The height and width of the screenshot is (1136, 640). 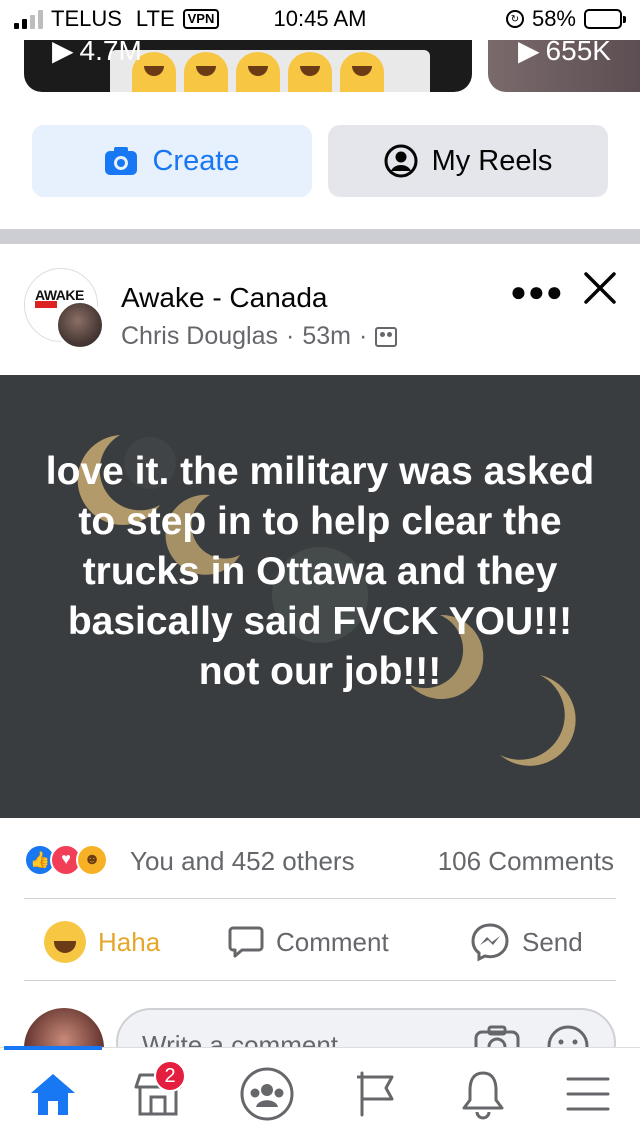 What do you see at coordinates (66, 860) in the screenshot?
I see `reaction-summary: 👍 ♥ ☻` at bounding box center [66, 860].